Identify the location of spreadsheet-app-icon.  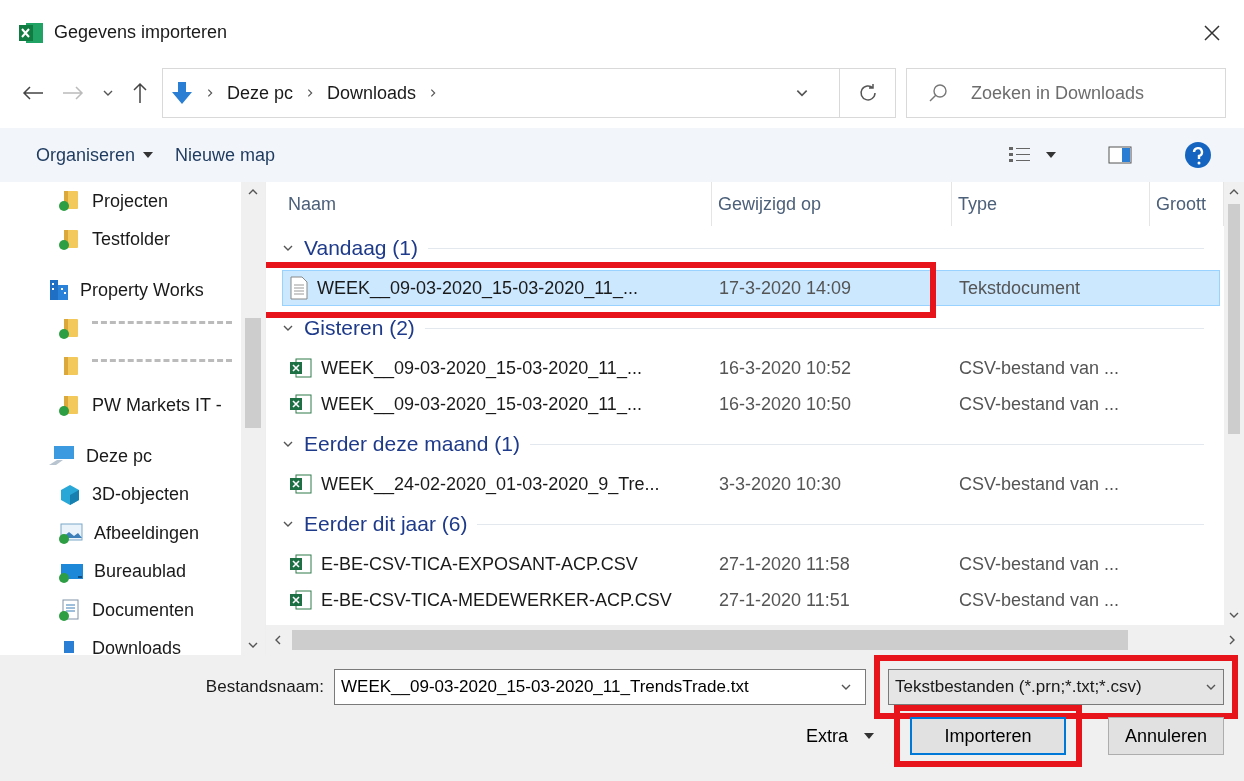
(31, 32).